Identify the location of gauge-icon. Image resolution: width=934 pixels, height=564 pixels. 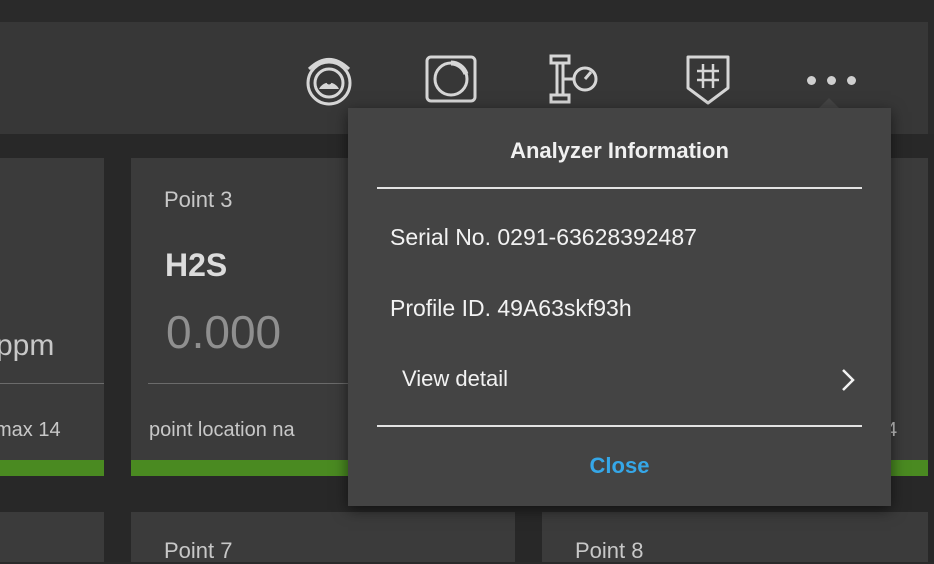
(329, 79).